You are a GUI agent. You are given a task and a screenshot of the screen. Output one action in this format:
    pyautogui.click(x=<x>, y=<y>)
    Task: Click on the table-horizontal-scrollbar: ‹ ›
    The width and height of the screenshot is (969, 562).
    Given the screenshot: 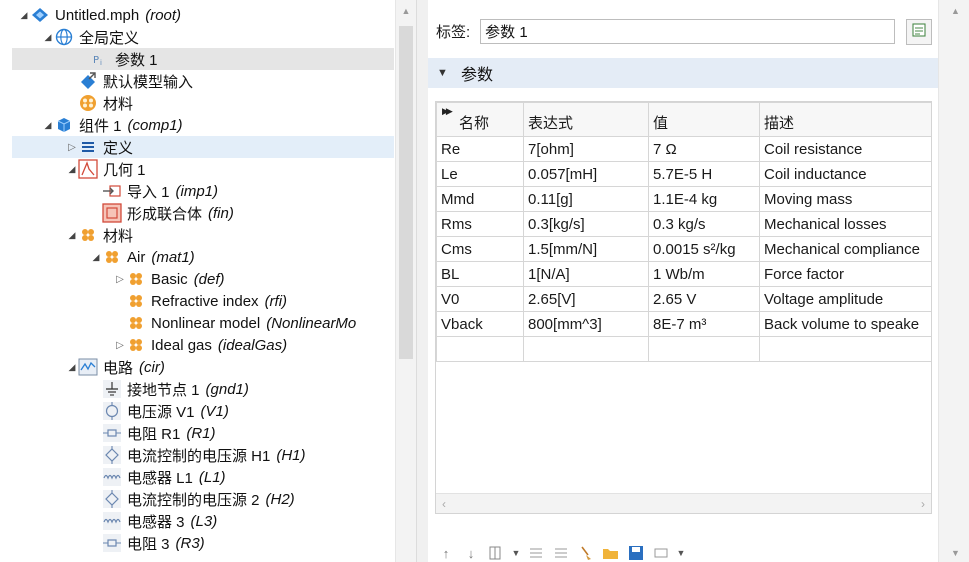 What is the action you would take?
    pyautogui.click(x=683, y=503)
    